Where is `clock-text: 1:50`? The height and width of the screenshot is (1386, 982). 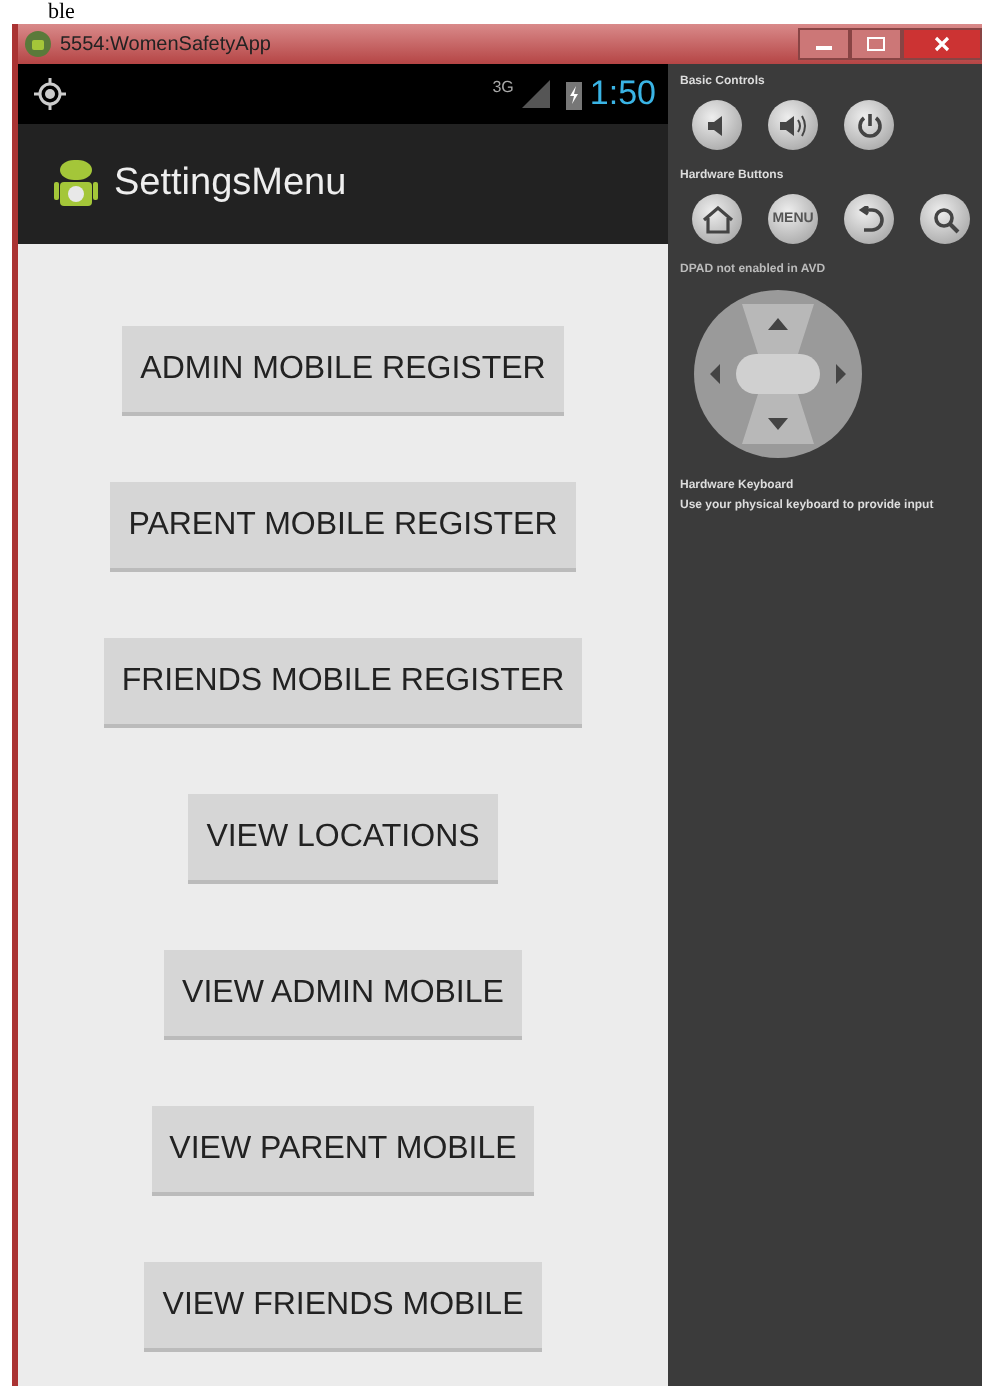
clock-text: 1:50 is located at coordinates (622, 94).